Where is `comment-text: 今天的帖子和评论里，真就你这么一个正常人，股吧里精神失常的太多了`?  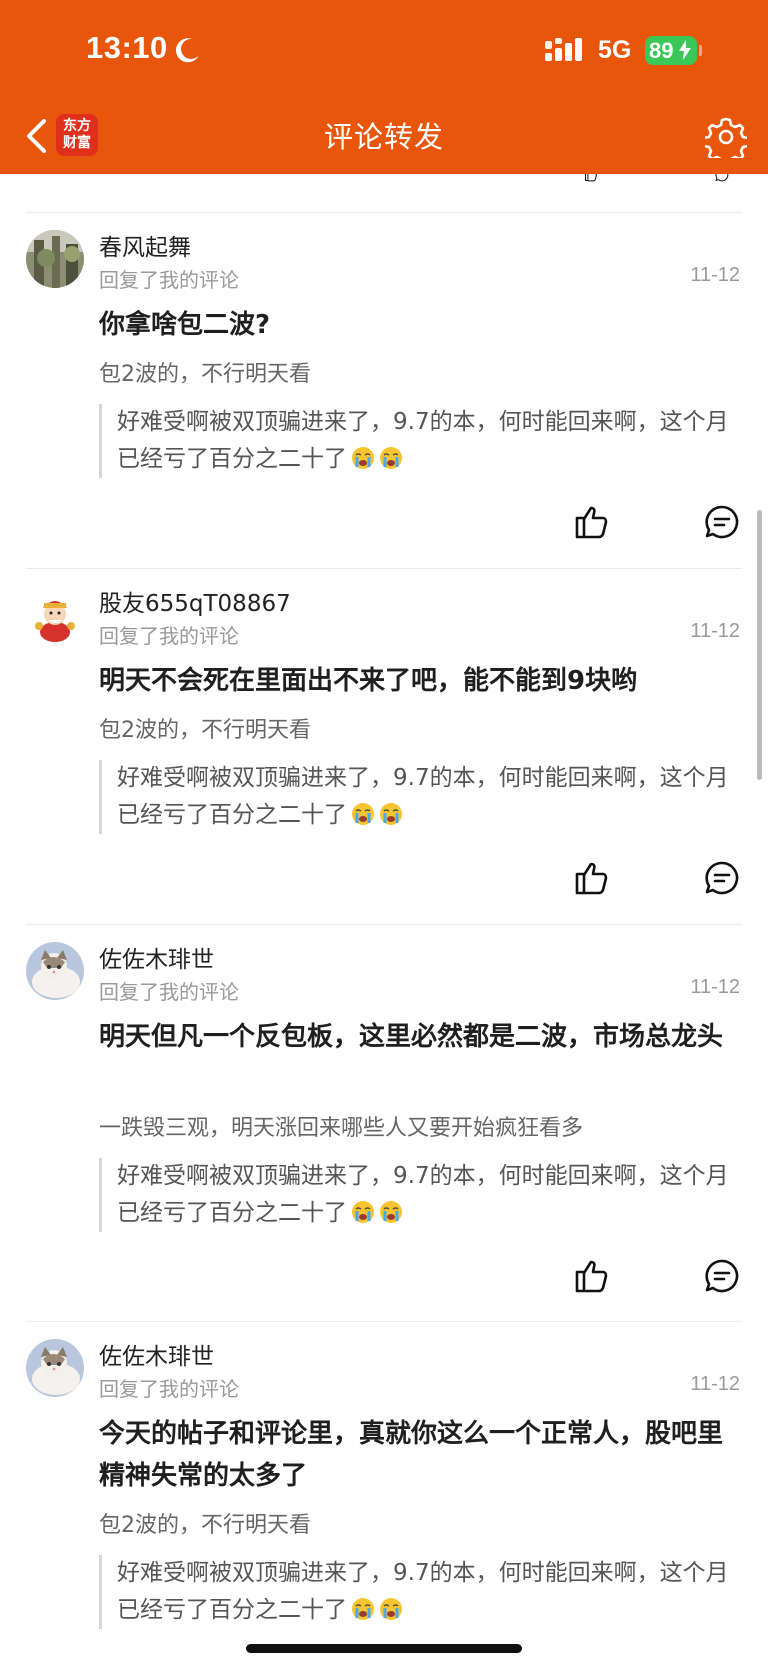 comment-text: 今天的帖子和评论里，真就你这么一个正常人，股吧里精神失常的太多了 is located at coordinates (411, 1455).